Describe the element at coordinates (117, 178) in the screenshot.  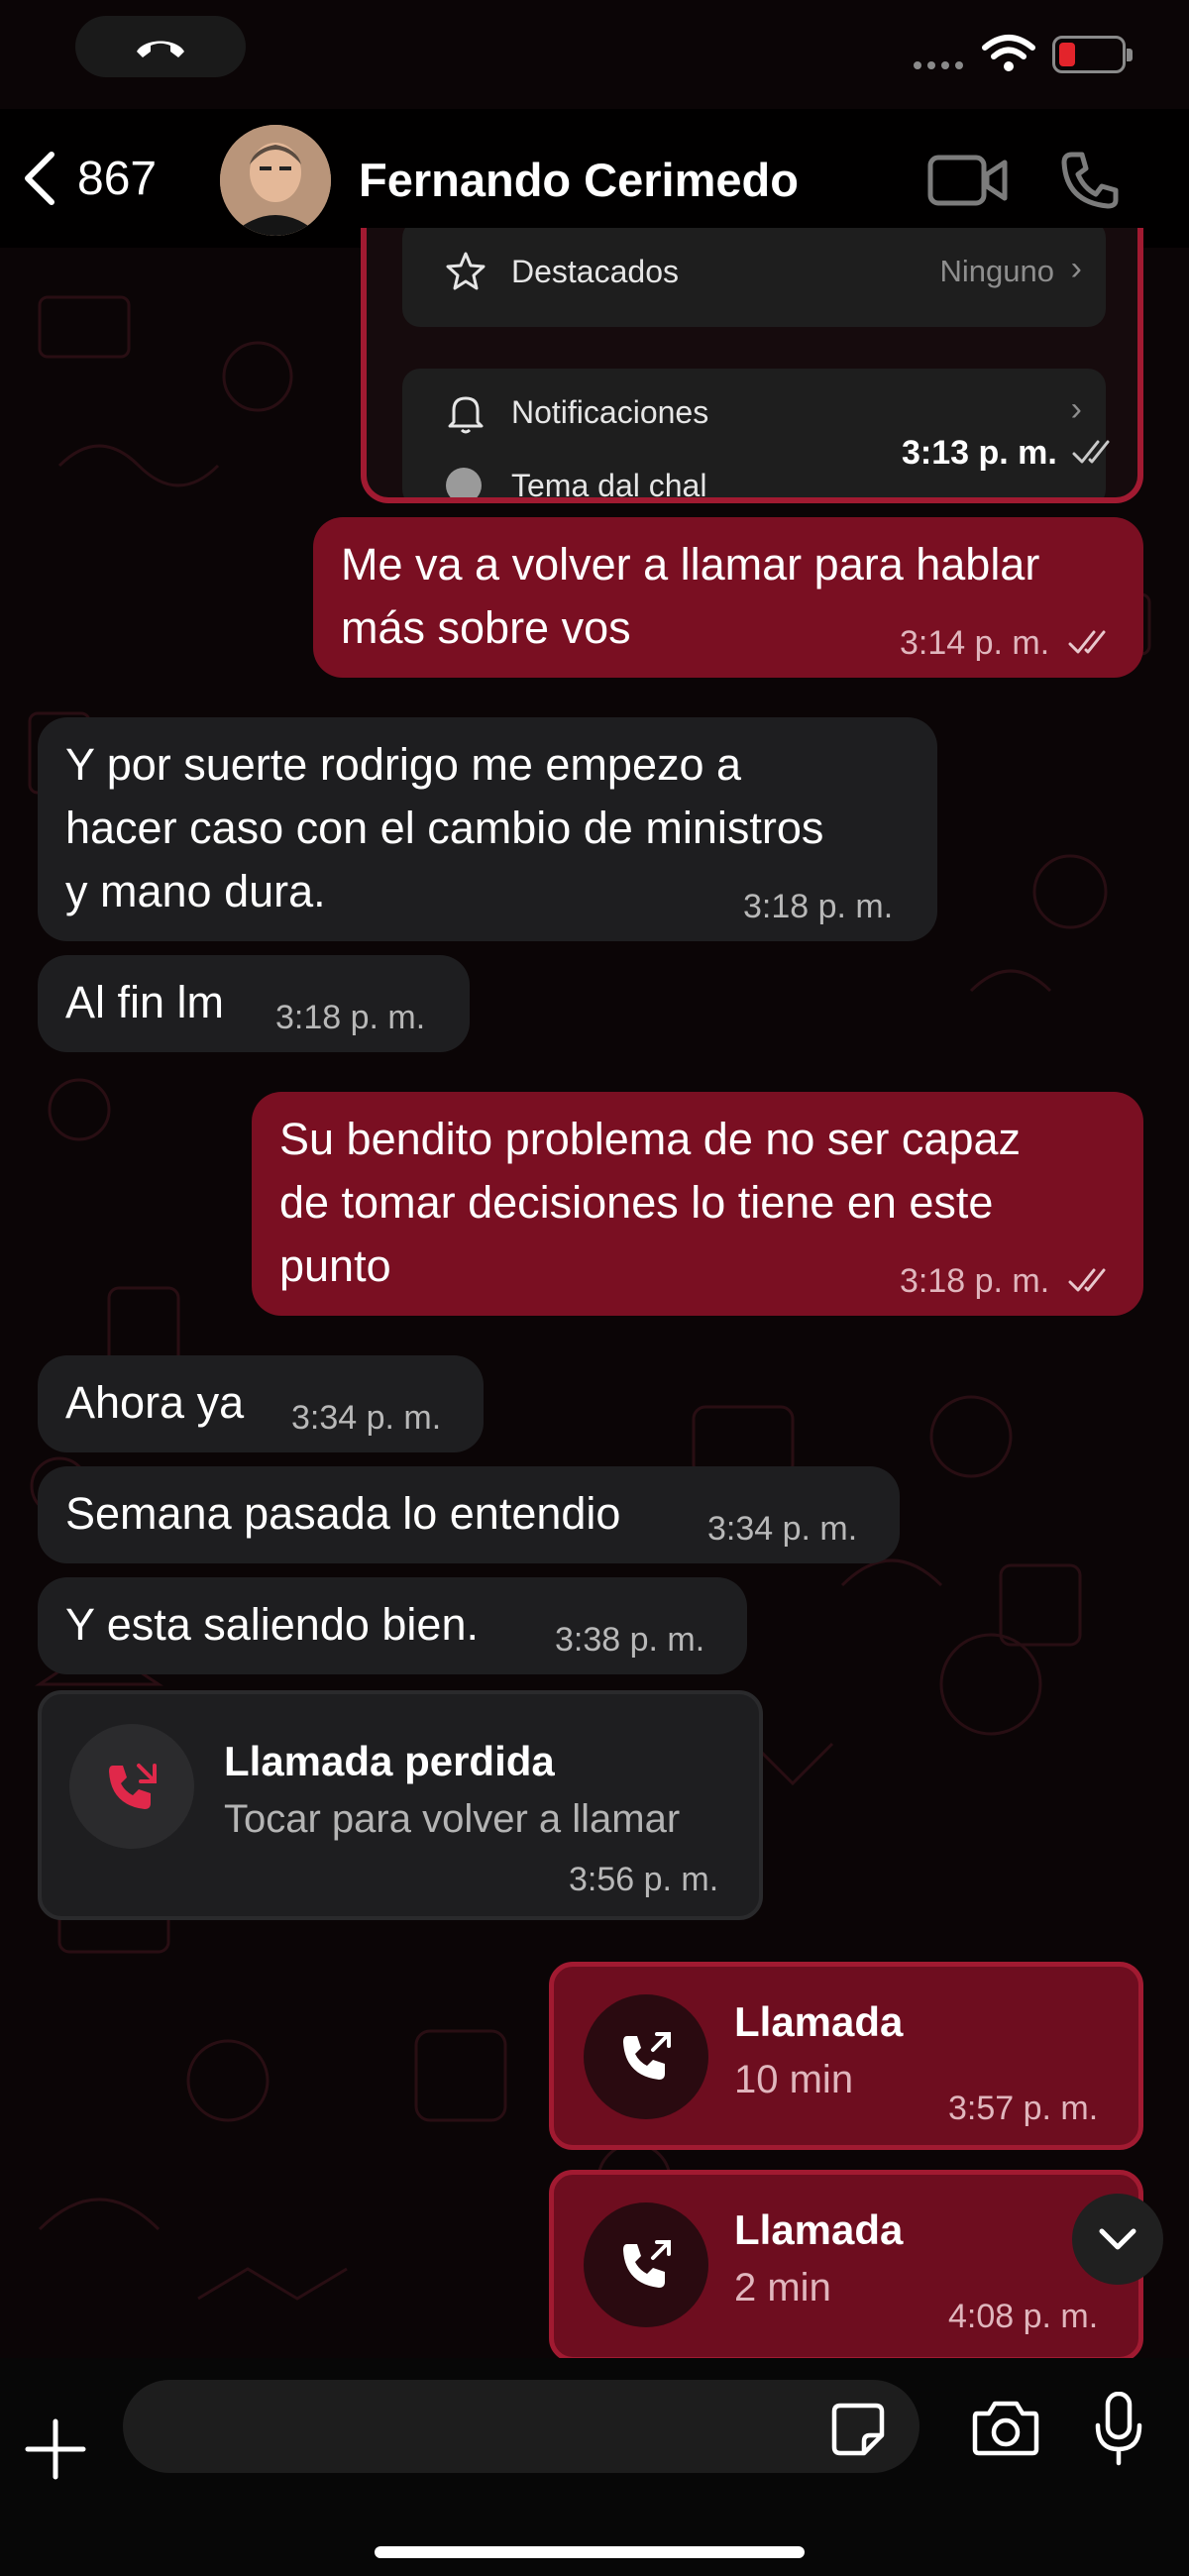
I see `unread-count: 867` at that location.